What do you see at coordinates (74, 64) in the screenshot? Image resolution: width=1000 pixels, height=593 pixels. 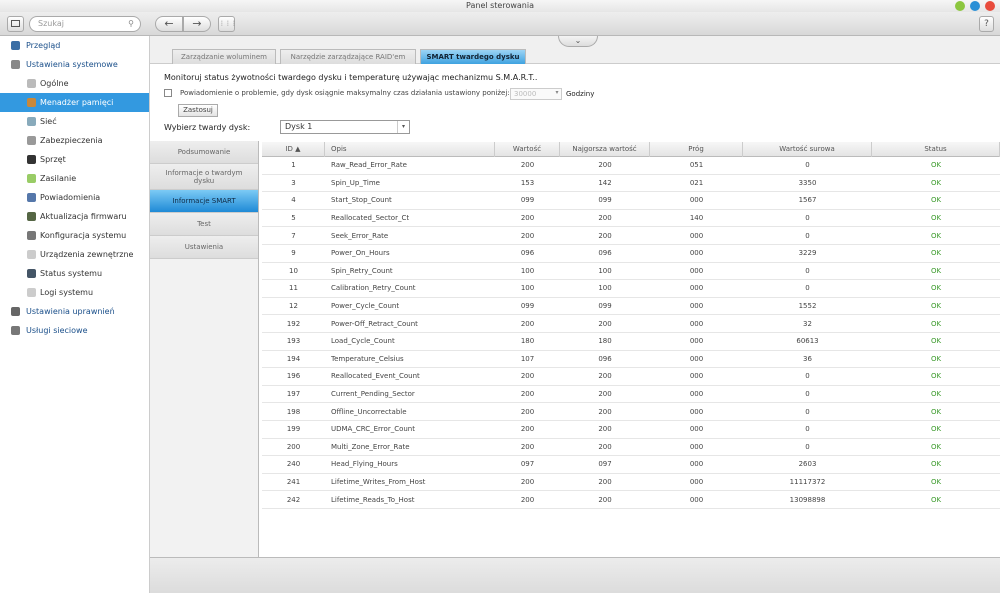 I see `sidebar-item-ustawienia-systemowe: Ustawienia systemowe` at bounding box center [74, 64].